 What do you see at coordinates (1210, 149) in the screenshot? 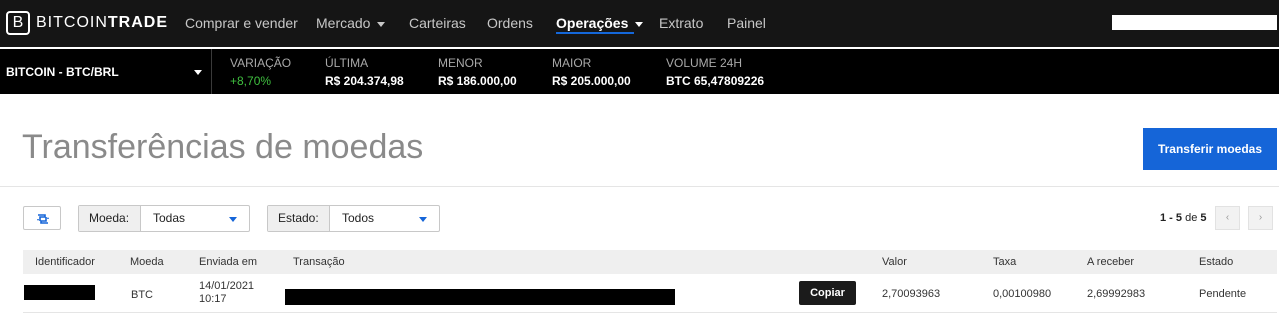
I see `transferir-moedas-button: Transferir moedas` at bounding box center [1210, 149].